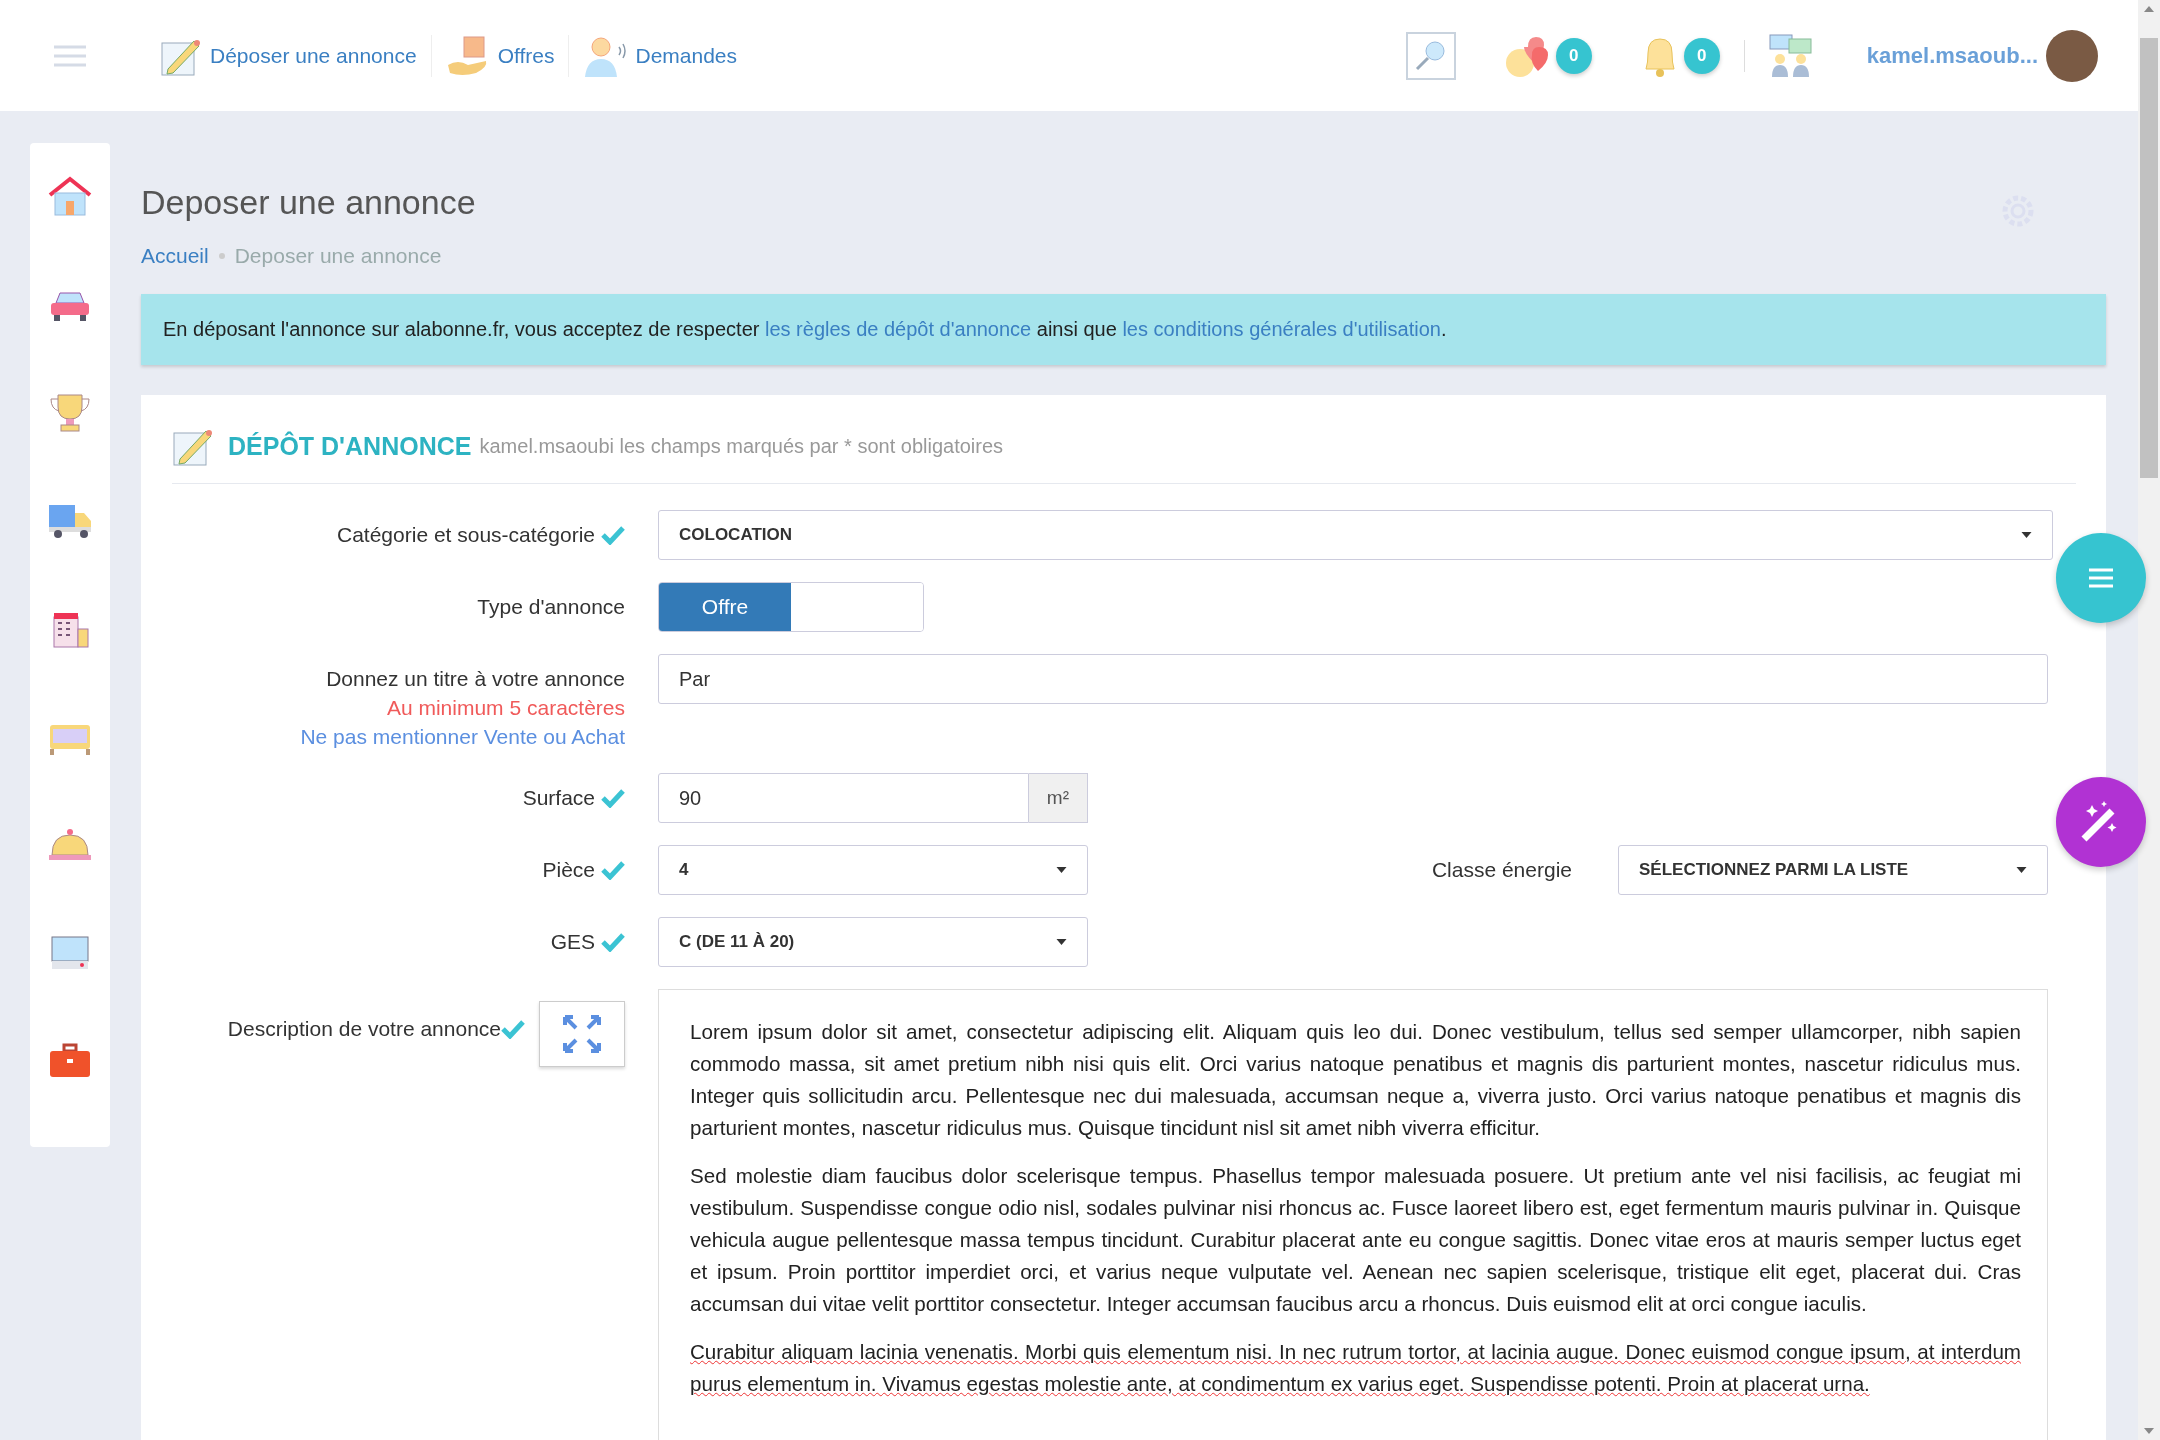 The width and height of the screenshot is (2160, 1440). What do you see at coordinates (175, 256) in the screenshot?
I see `breadcrumb-link: Accueil` at bounding box center [175, 256].